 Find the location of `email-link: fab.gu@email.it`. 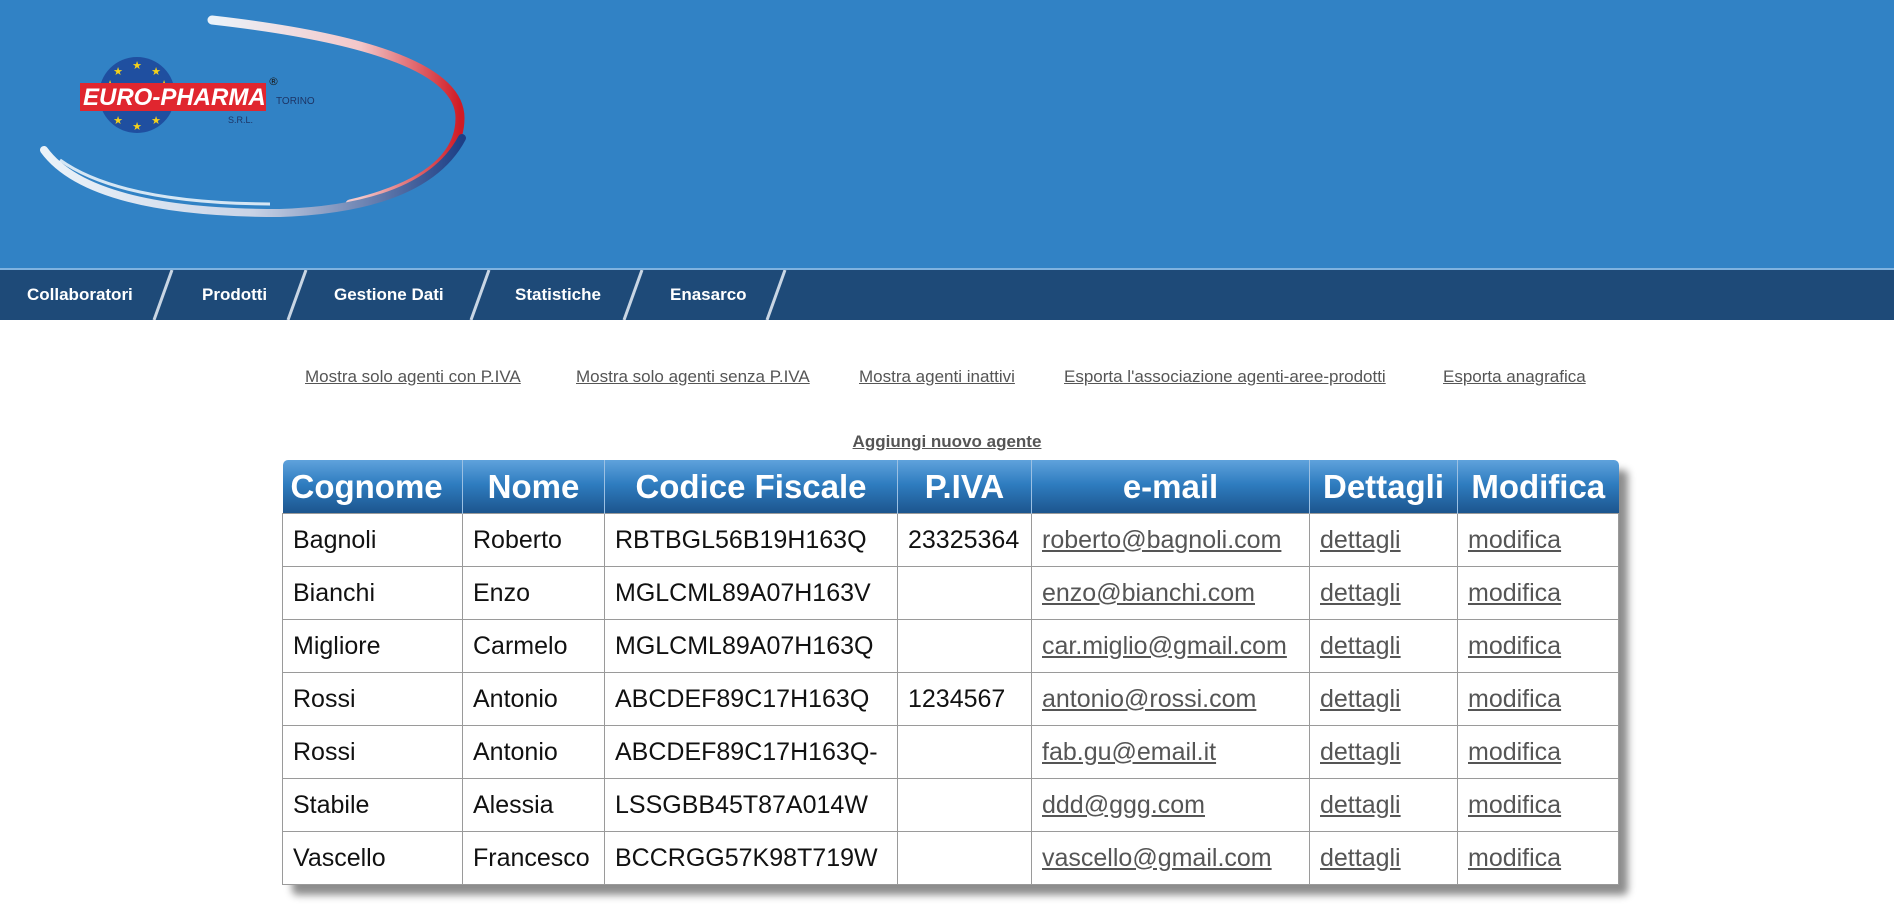

email-link: fab.gu@email.it is located at coordinates (1129, 752).